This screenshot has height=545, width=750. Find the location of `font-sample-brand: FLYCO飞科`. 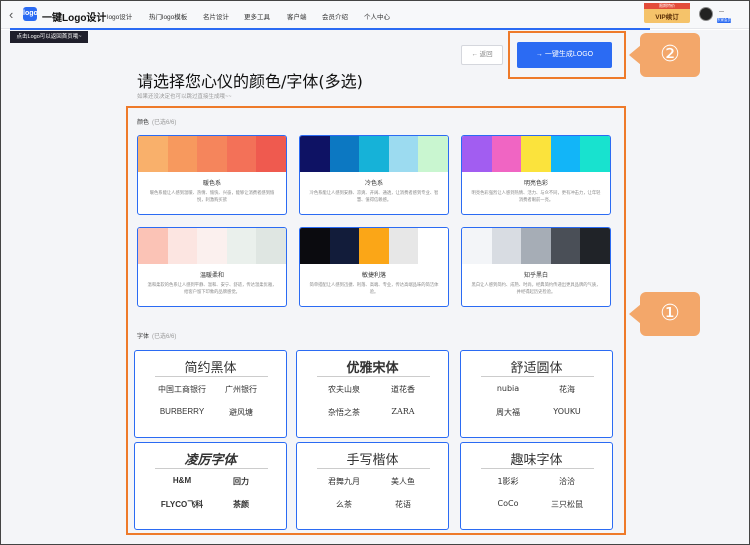

font-sample-brand: FLYCO飞科 is located at coordinates (182, 504).